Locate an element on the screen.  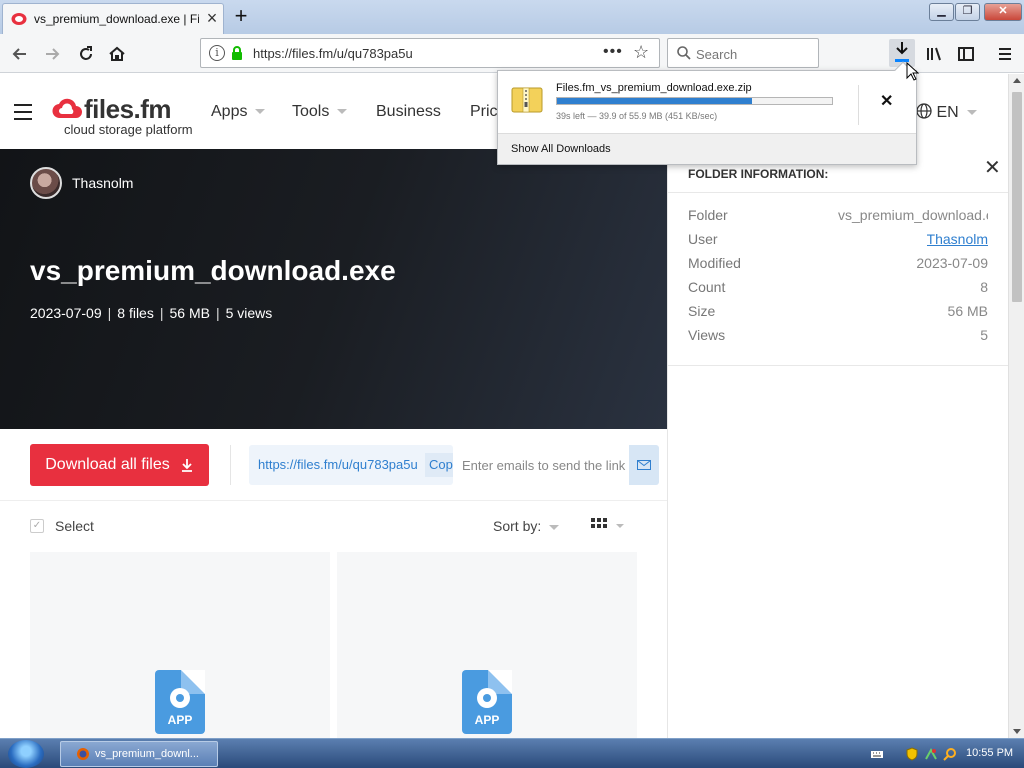
bookmark-star-icon: ☆ is located at coordinates (641, 52).